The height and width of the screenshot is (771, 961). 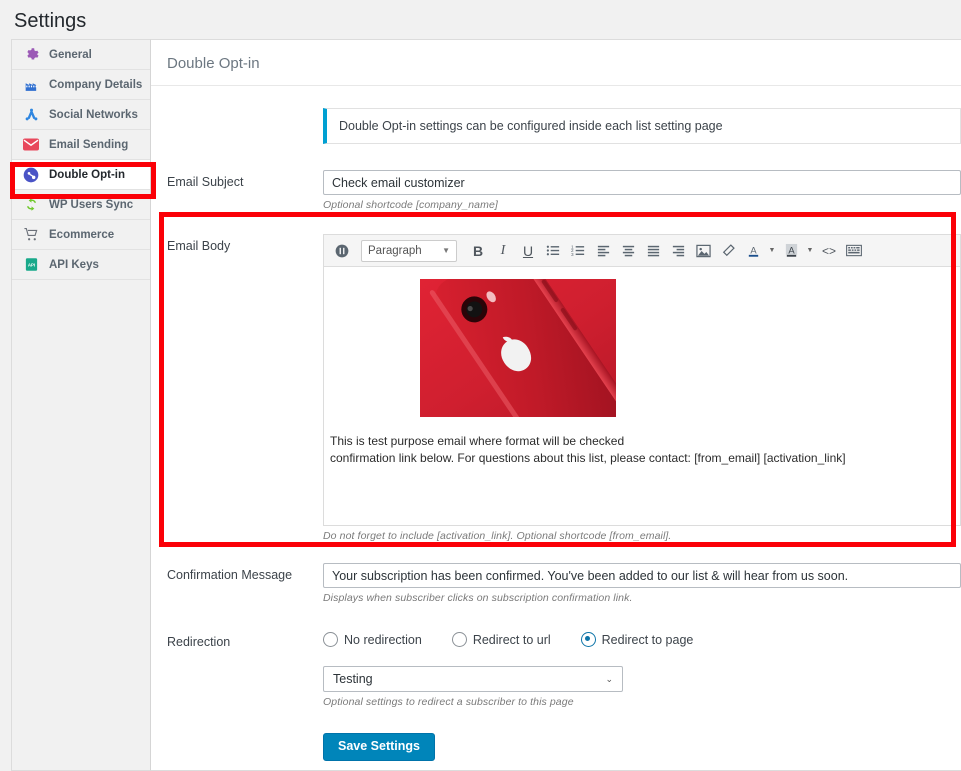 What do you see at coordinates (205, 182) in the screenshot?
I see `email-subject-label: Email Subject` at bounding box center [205, 182].